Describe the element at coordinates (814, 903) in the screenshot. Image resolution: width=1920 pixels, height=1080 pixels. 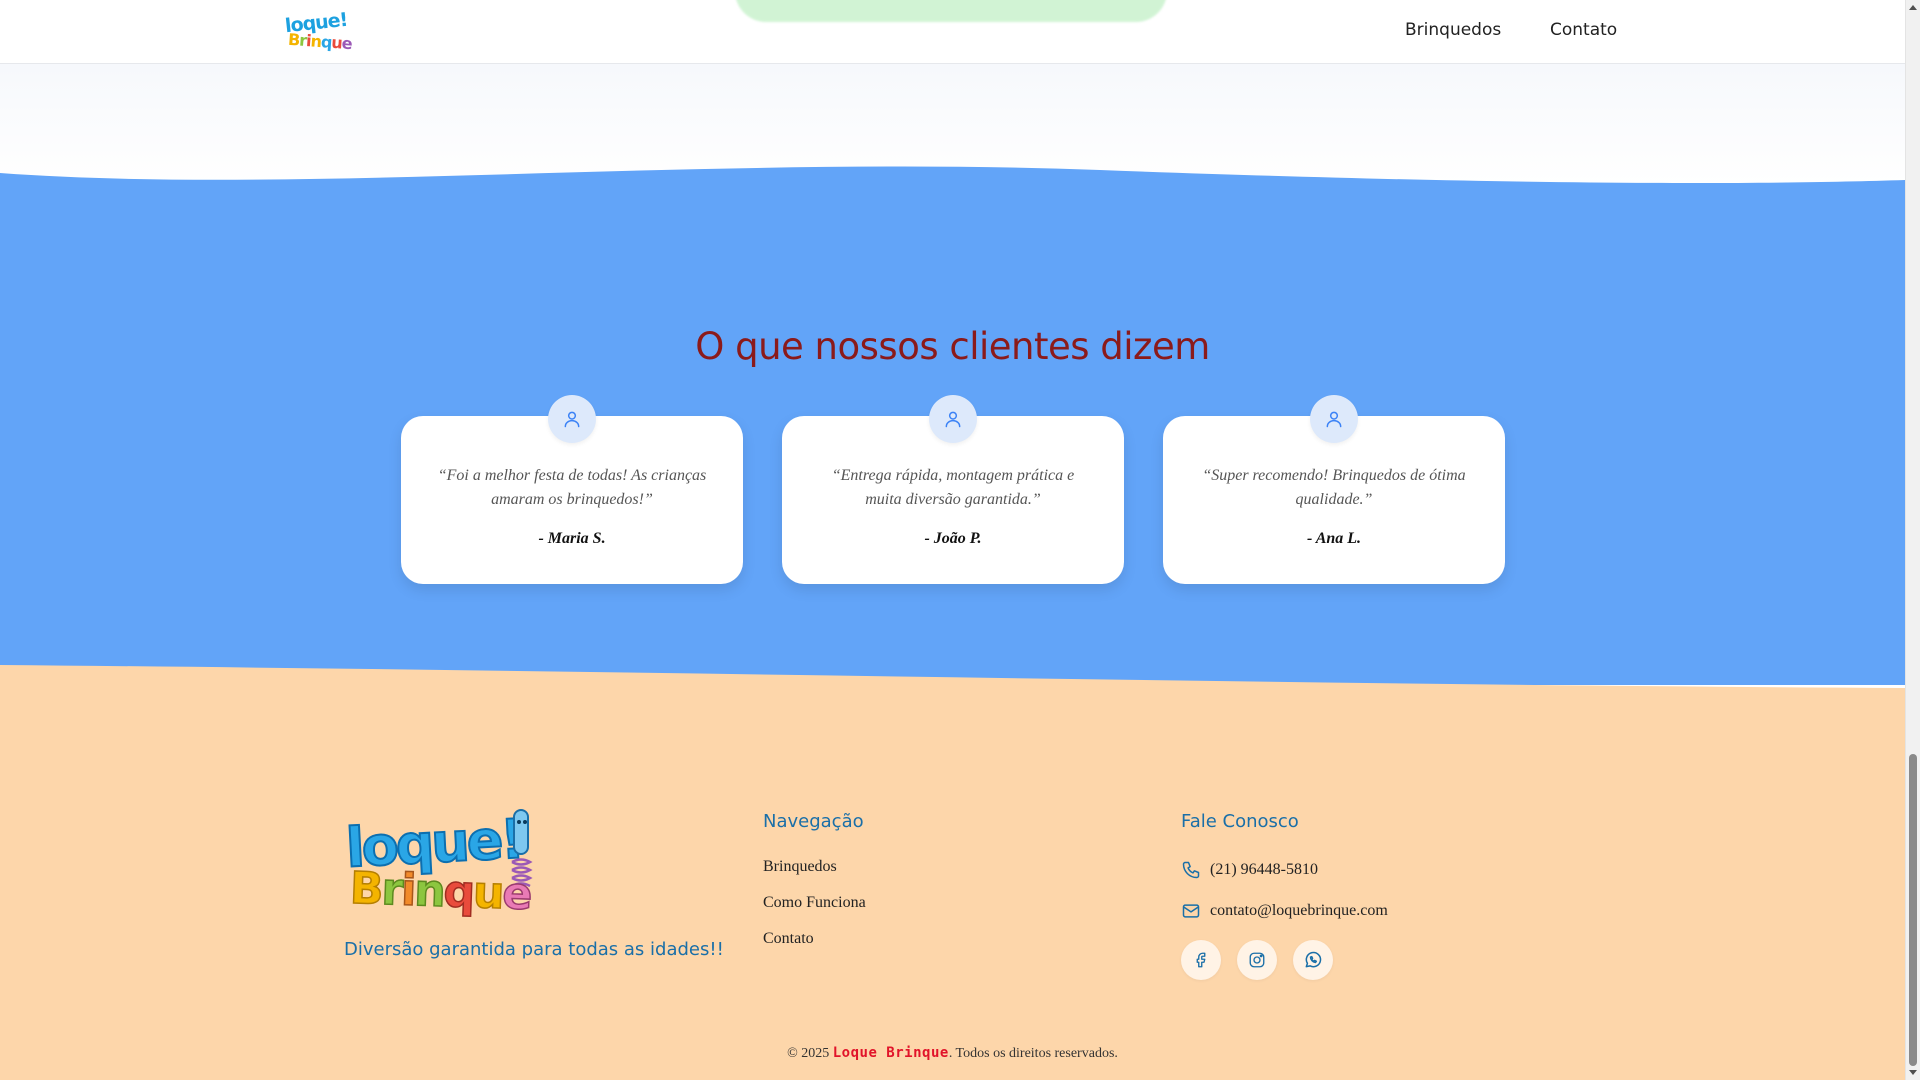
I see `footer-link-como-funciona: Como Funciona` at that location.